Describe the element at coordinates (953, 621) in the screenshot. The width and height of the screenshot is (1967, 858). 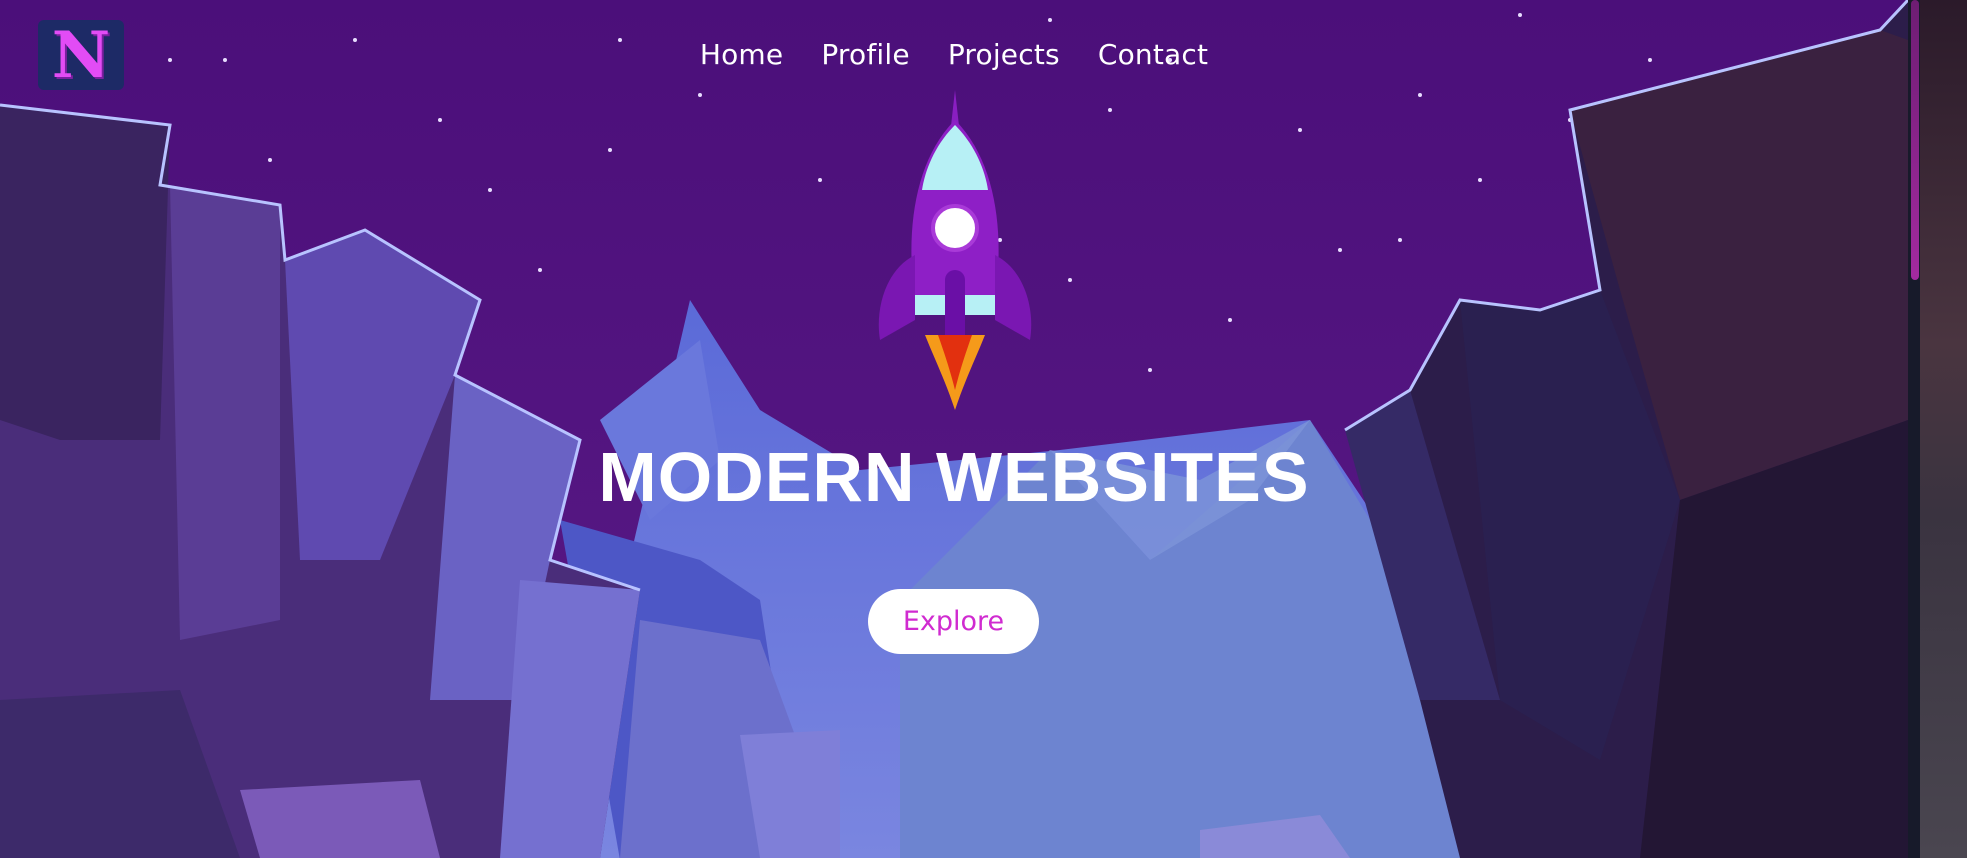
I see `explore-button: Explore` at that location.